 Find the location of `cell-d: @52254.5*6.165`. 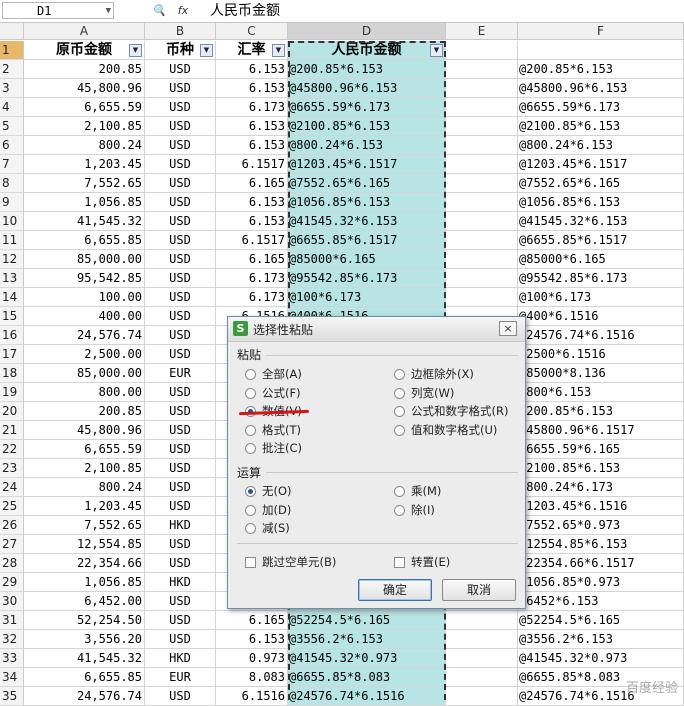

cell-d: @52254.5*6.165 is located at coordinates (367, 620).